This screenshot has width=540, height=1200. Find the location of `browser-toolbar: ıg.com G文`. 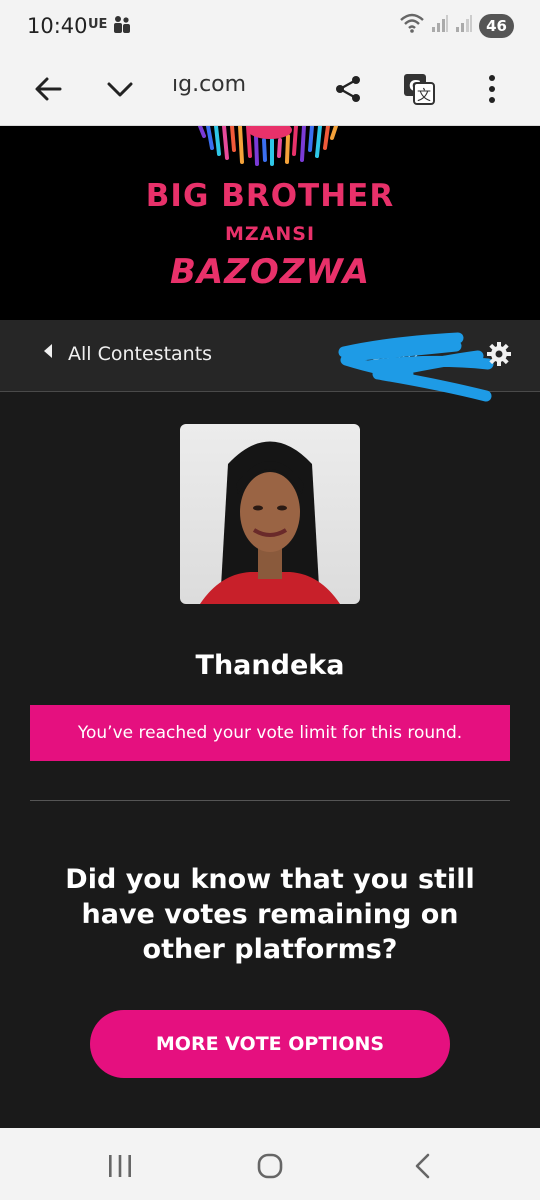

browser-toolbar: ıg.com G文 is located at coordinates (270, 89).